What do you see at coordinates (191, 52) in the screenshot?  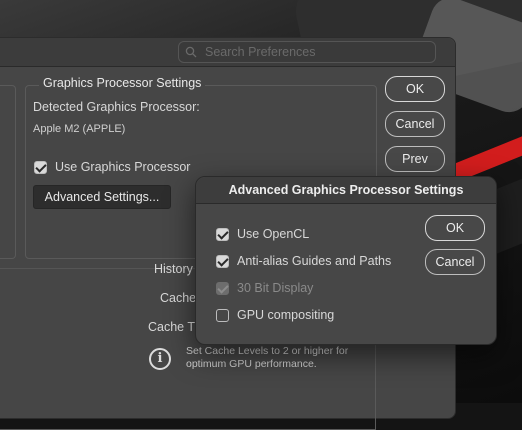 I see `search-icon` at bounding box center [191, 52].